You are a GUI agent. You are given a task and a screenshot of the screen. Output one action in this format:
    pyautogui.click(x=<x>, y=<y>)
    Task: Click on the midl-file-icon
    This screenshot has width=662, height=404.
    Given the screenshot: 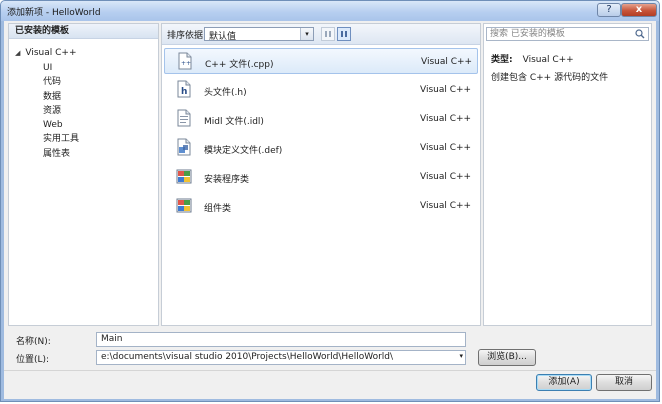 What is the action you would take?
    pyautogui.click(x=184, y=118)
    